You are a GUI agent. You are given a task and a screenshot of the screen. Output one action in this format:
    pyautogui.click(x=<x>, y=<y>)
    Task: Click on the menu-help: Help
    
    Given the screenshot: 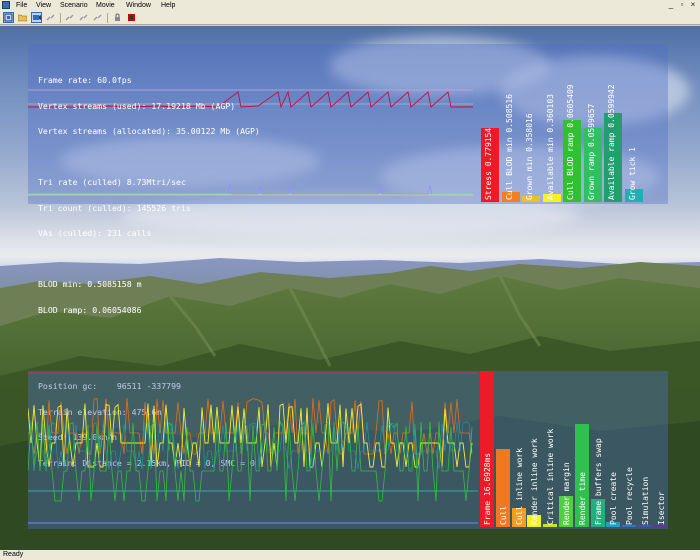 What is the action you would take?
    pyautogui.click(x=168, y=5)
    